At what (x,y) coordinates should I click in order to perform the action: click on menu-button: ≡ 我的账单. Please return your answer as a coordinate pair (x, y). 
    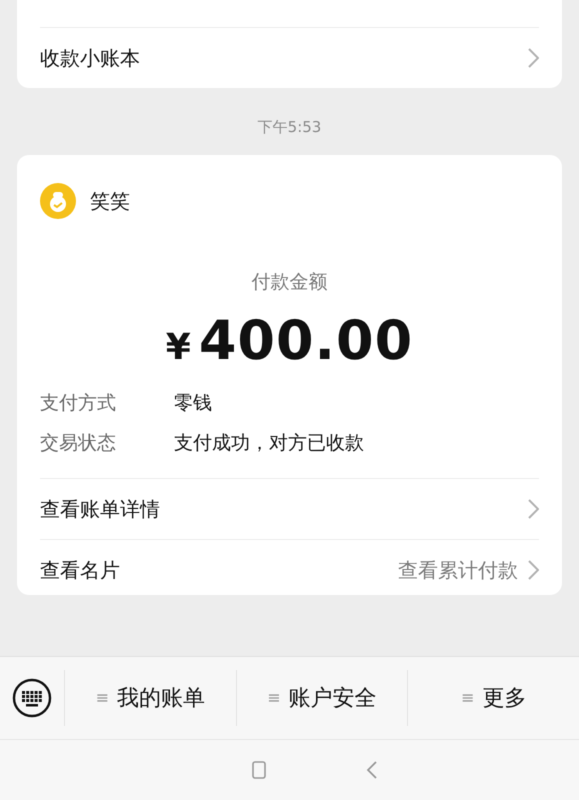
    Looking at the image, I should click on (150, 698).